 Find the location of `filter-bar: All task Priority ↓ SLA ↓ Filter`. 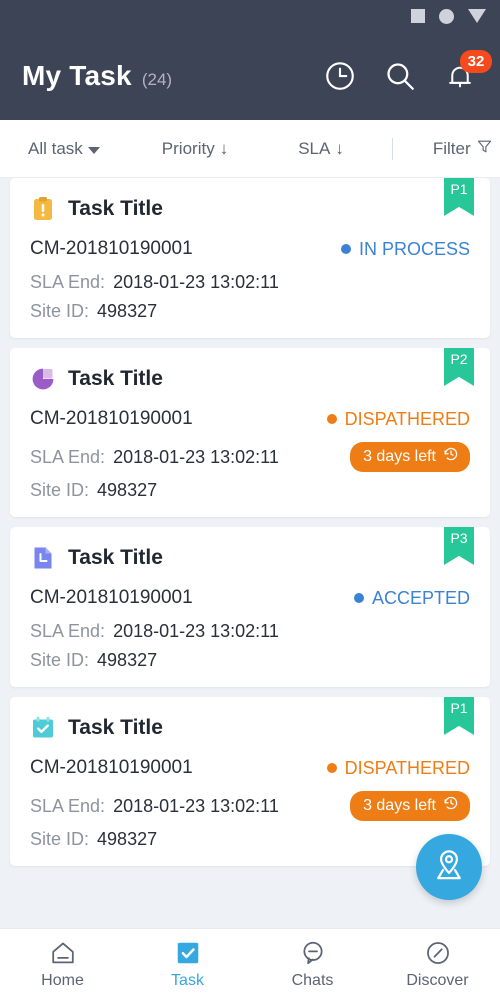

filter-bar: All task Priority ↓ SLA ↓ Filter is located at coordinates (250, 149).